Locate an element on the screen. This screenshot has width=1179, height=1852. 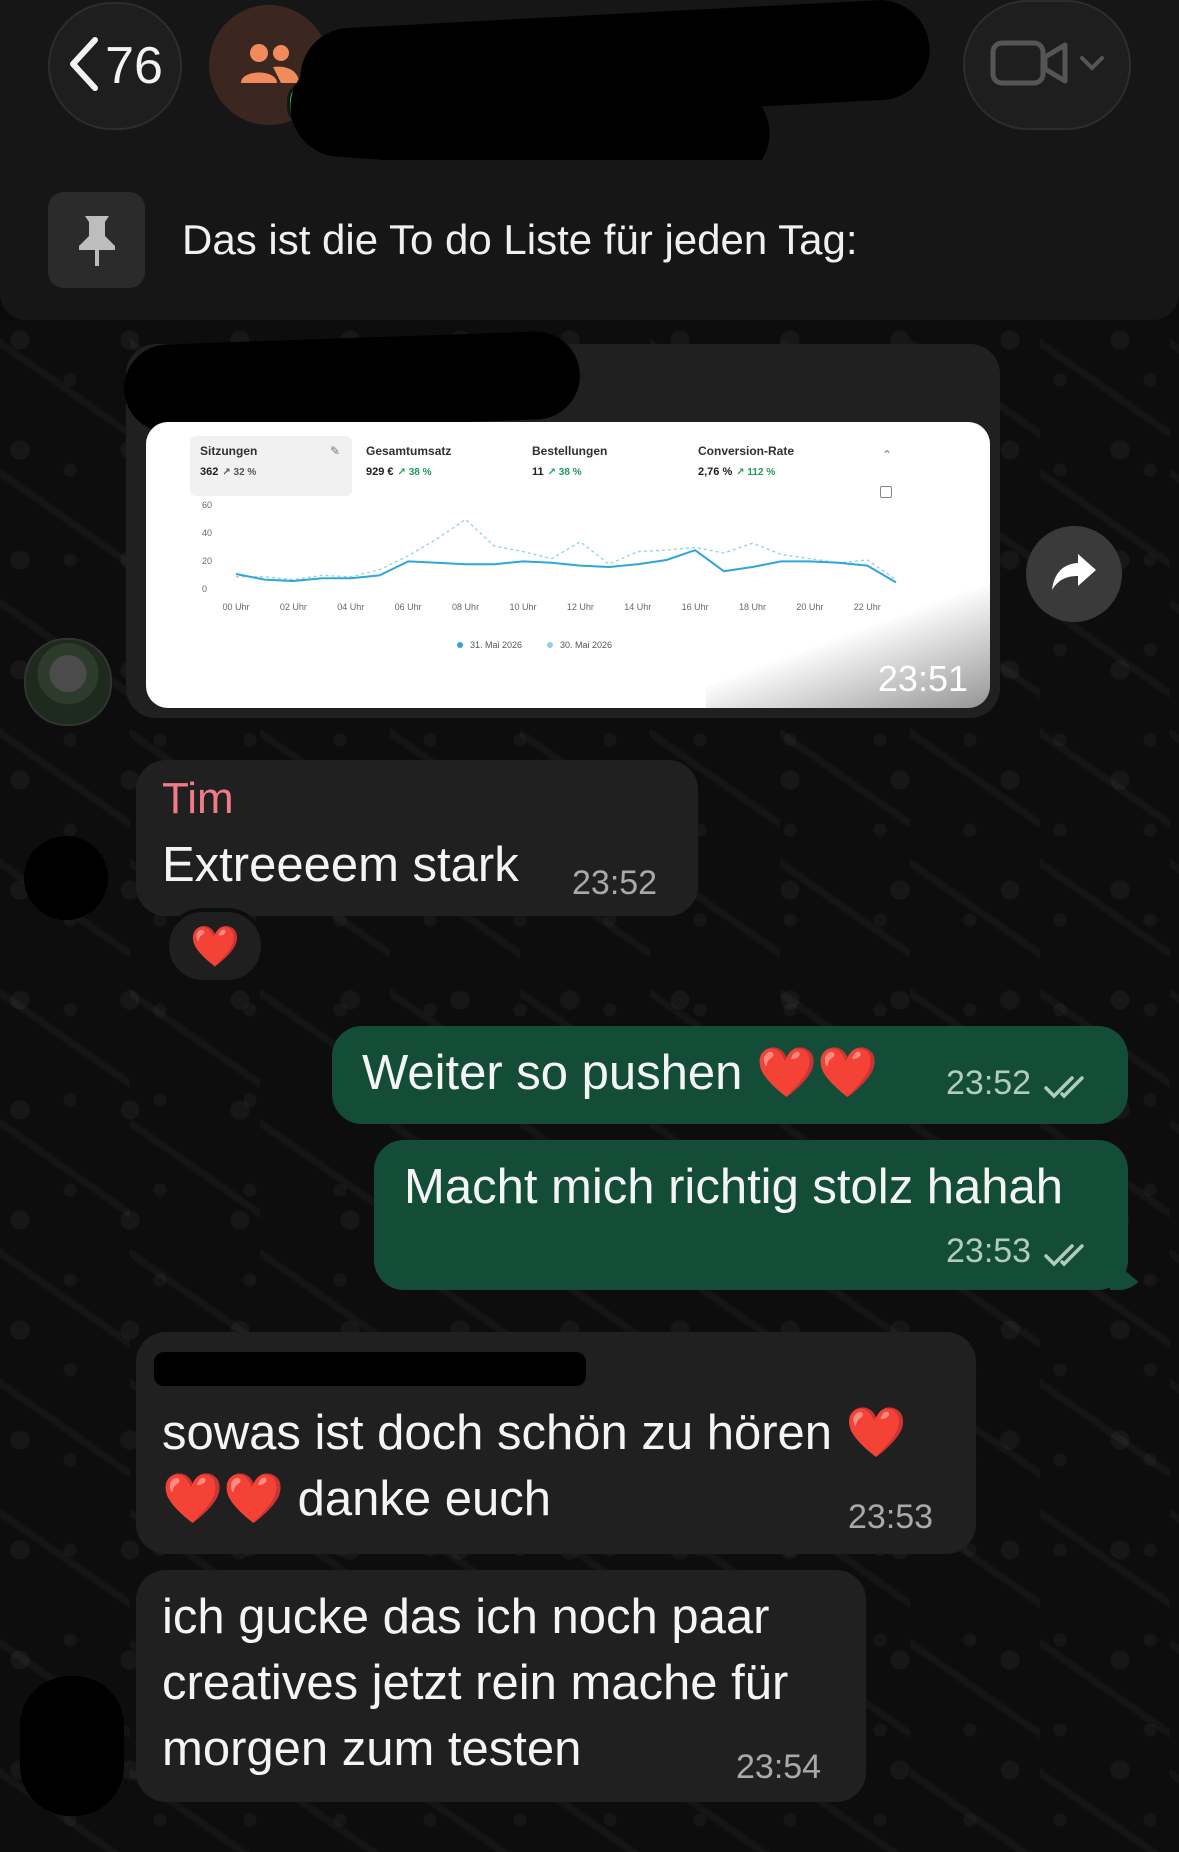
x-tick-label: 00 Uhr is located at coordinates (235, 607).